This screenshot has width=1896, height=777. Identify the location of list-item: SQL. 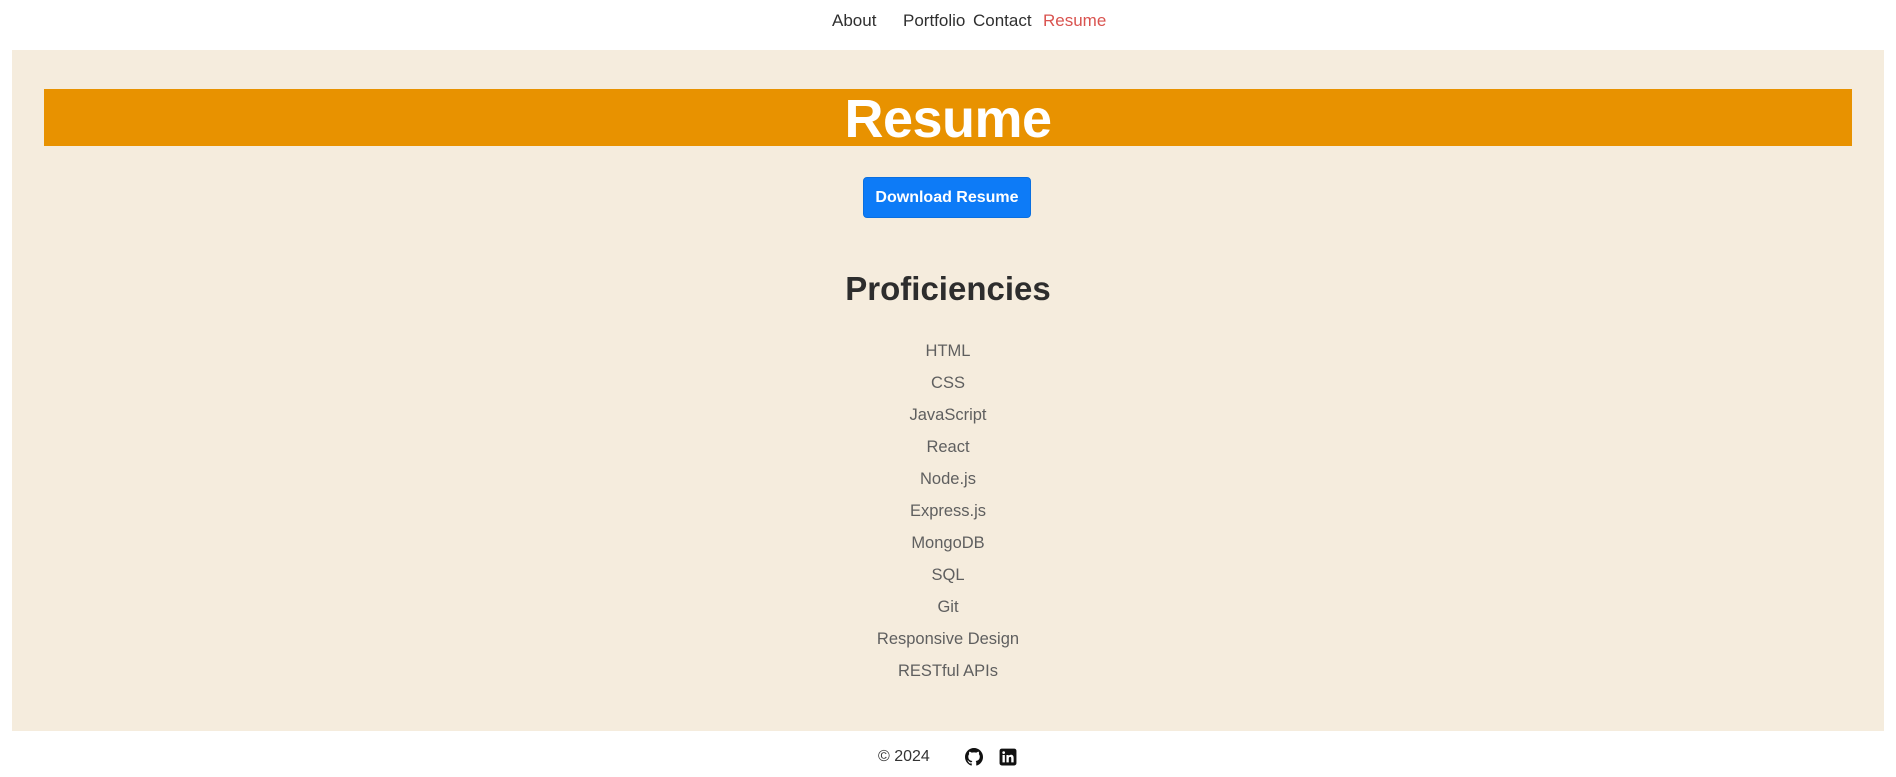
(948, 575).